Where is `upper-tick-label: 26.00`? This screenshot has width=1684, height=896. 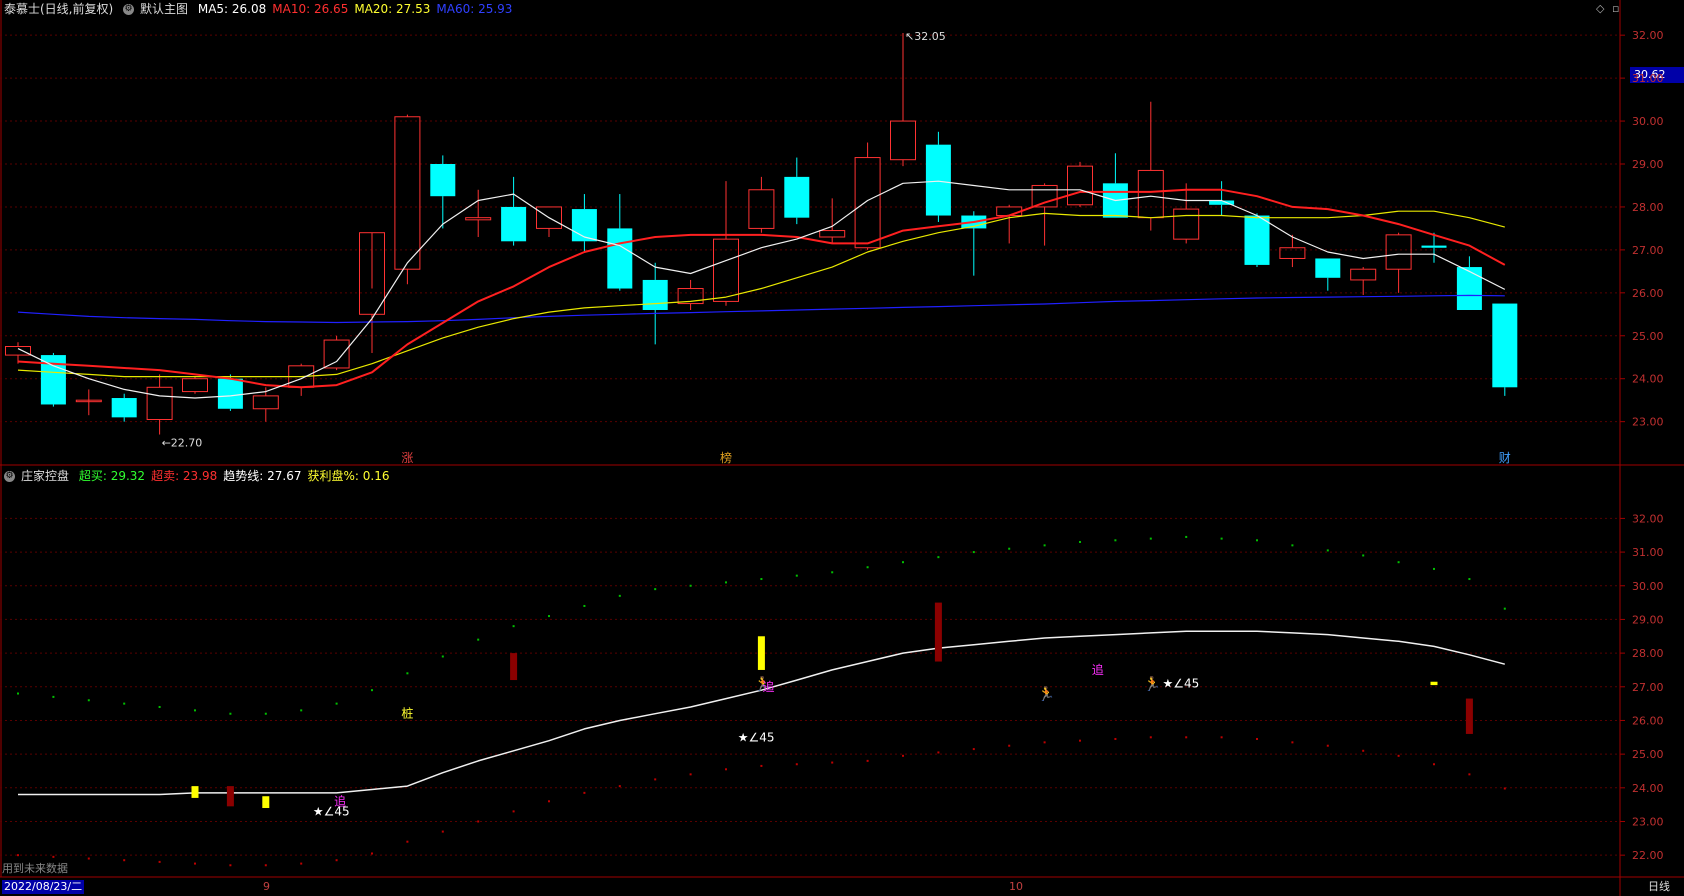
upper-tick-label: 26.00 is located at coordinates (1648, 293).